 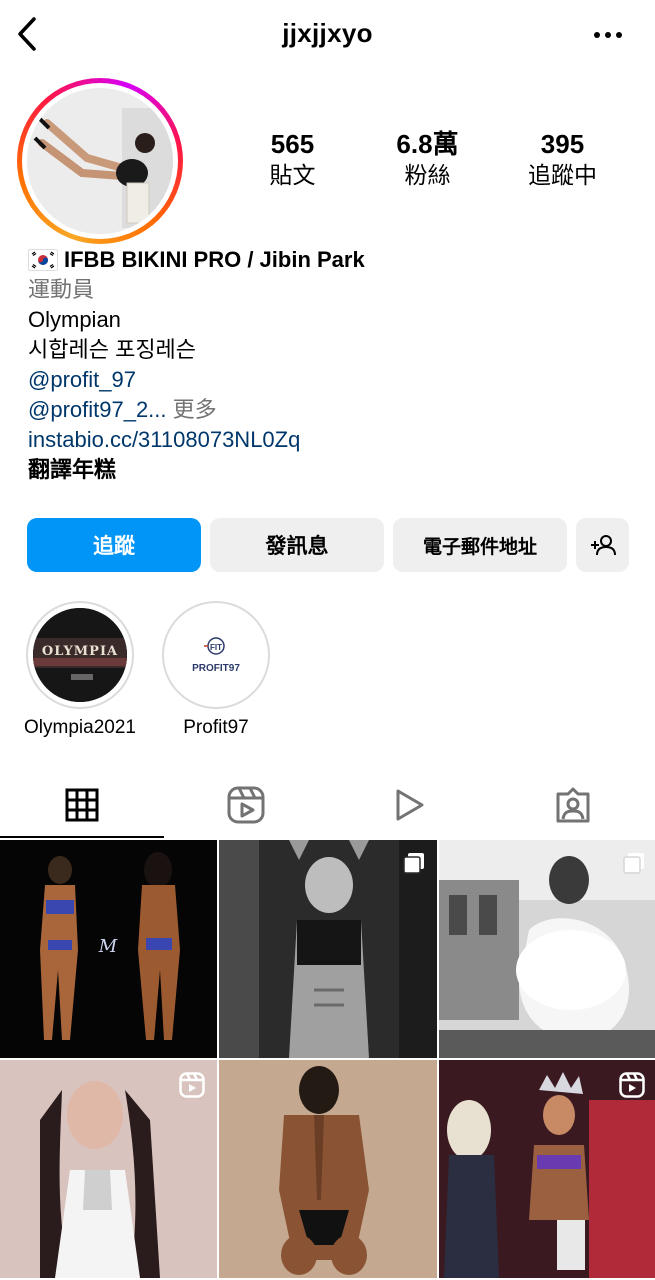 What do you see at coordinates (216, 647) in the screenshot?
I see `highlight-cover-logo: FIT` at bounding box center [216, 647].